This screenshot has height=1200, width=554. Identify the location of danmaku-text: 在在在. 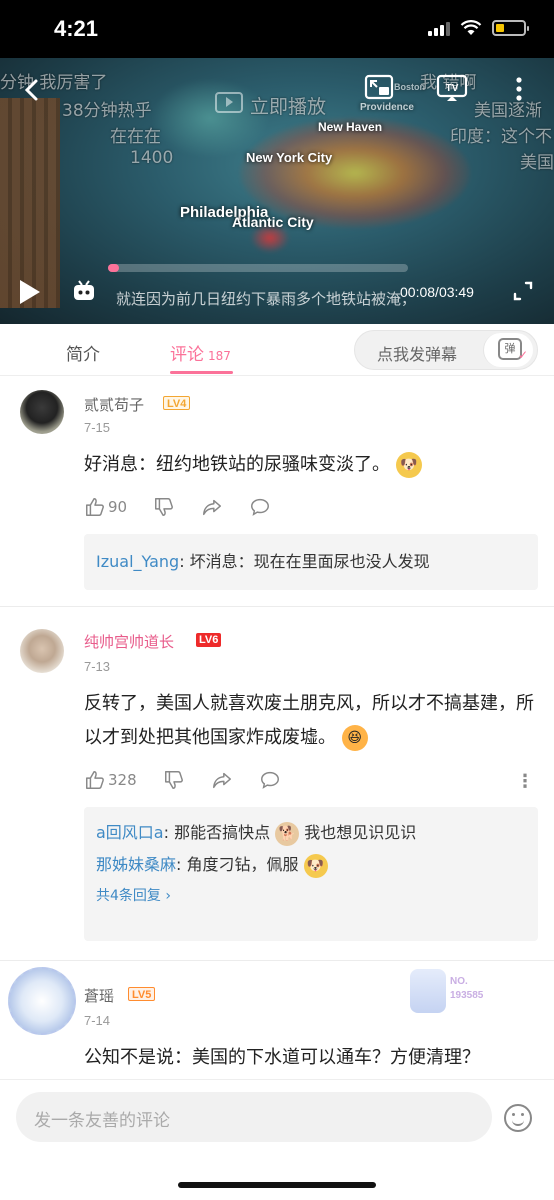
(135, 137).